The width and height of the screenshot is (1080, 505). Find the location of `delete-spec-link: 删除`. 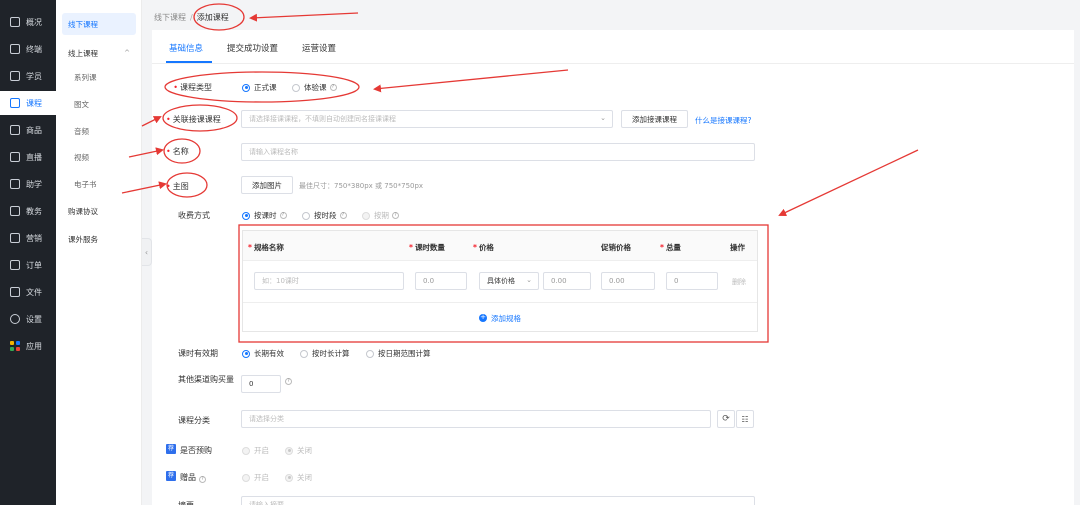

delete-spec-link: 删除 is located at coordinates (739, 282).